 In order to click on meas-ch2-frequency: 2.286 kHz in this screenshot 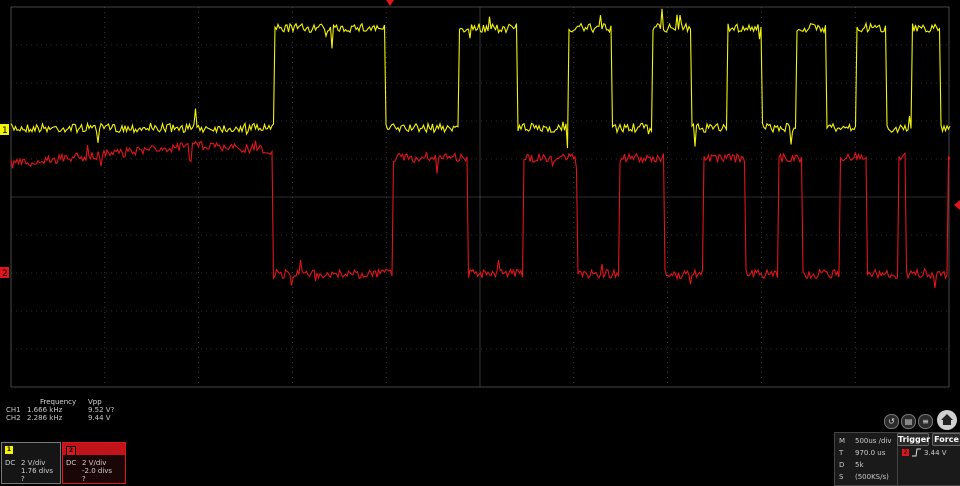, I will do `click(45, 418)`.